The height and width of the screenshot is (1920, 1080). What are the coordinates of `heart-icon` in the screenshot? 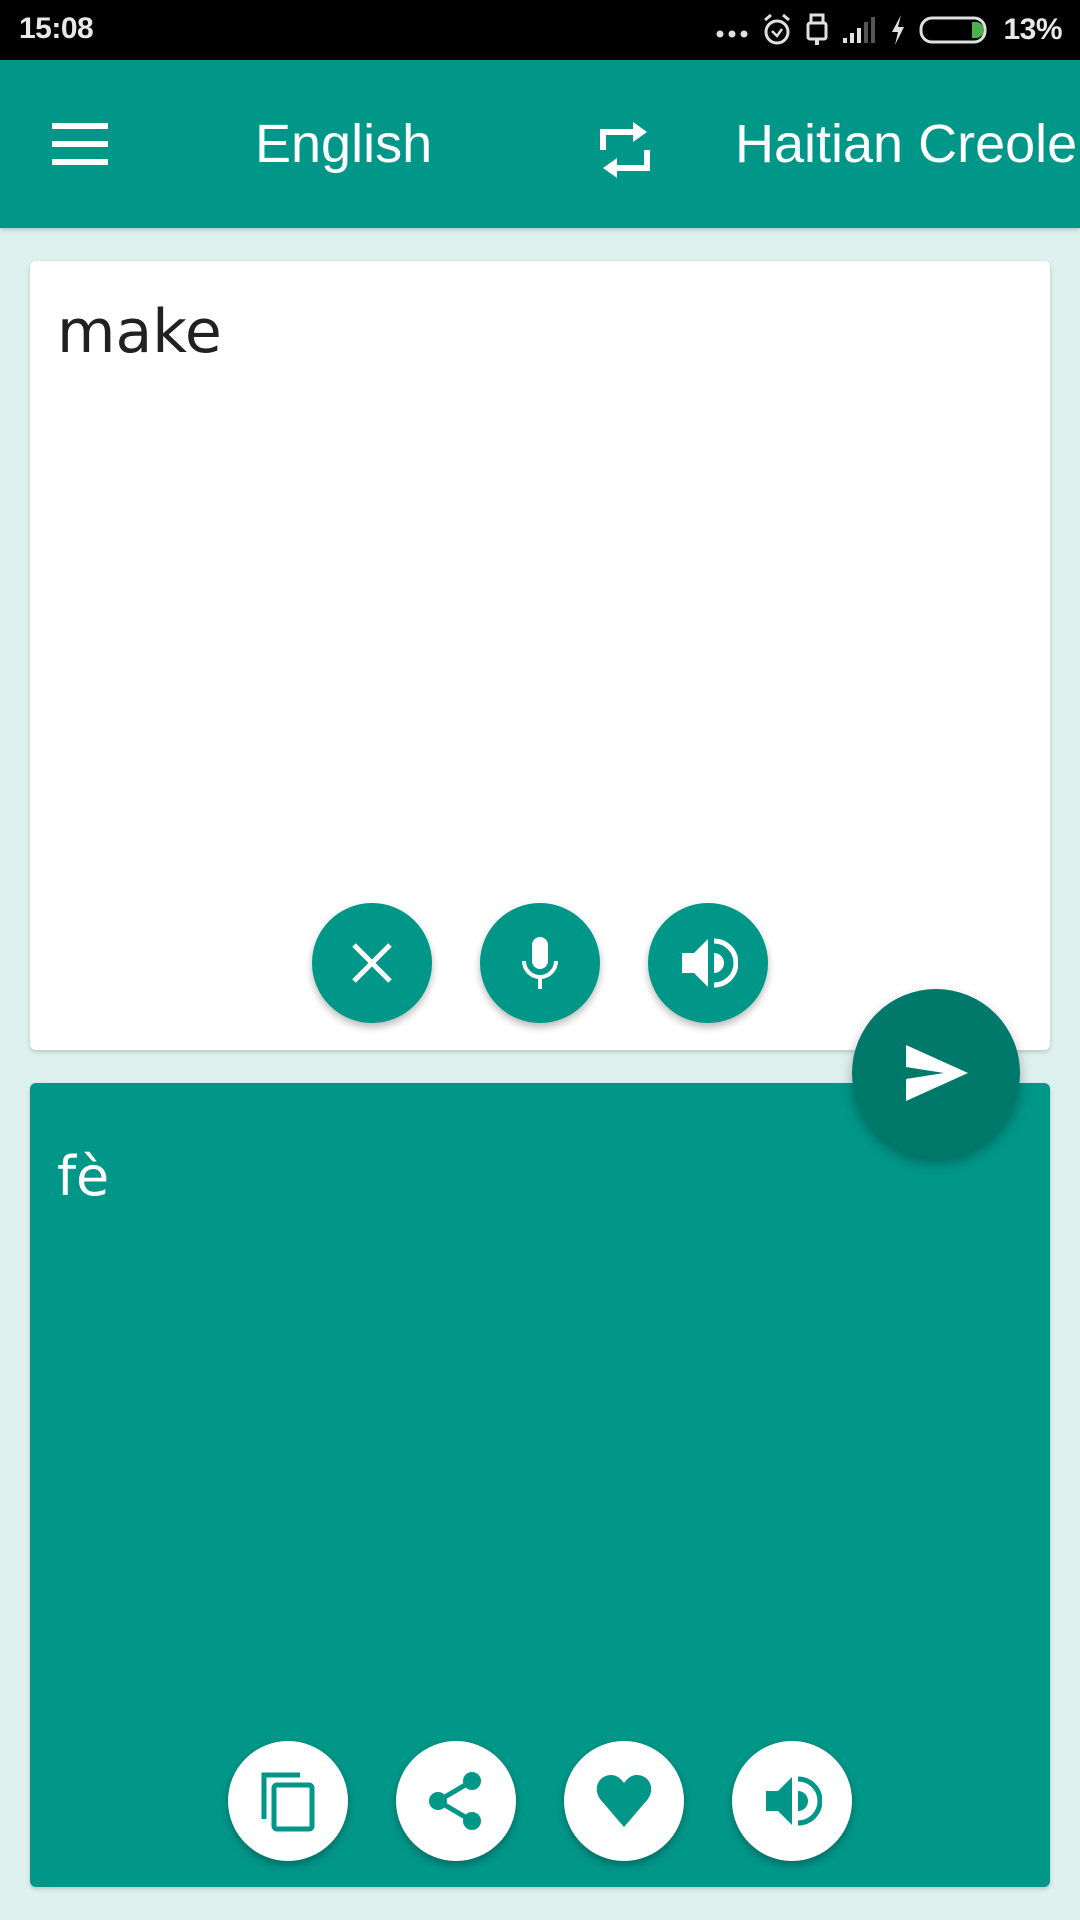 It's located at (624, 1801).